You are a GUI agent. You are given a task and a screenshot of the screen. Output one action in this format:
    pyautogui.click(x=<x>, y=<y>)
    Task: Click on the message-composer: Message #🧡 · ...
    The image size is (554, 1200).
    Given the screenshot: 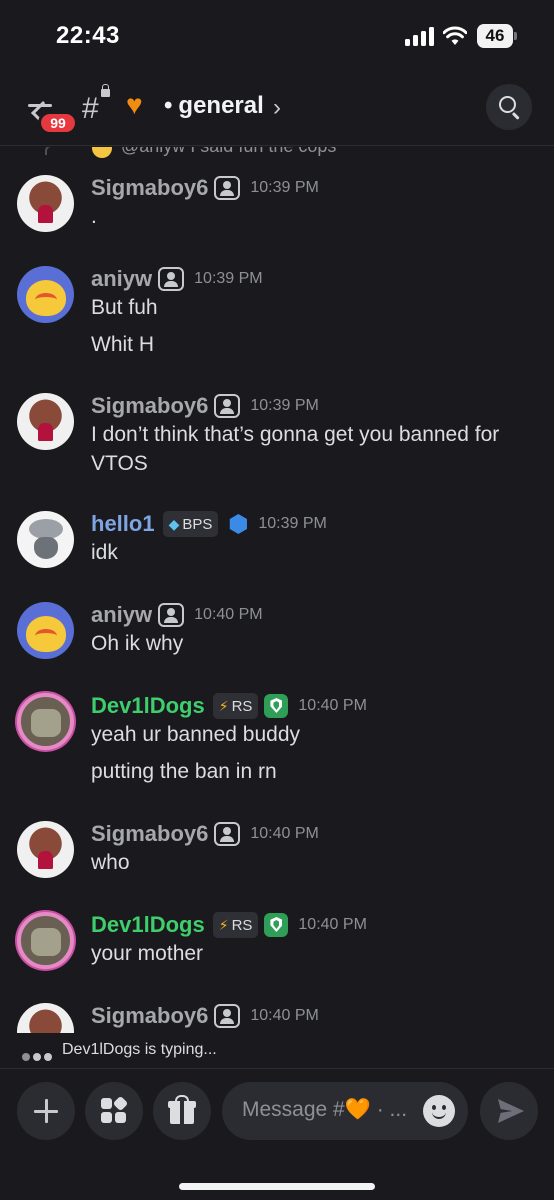 What is the action you would take?
    pyautogui.click(x=277, y=1134)
    